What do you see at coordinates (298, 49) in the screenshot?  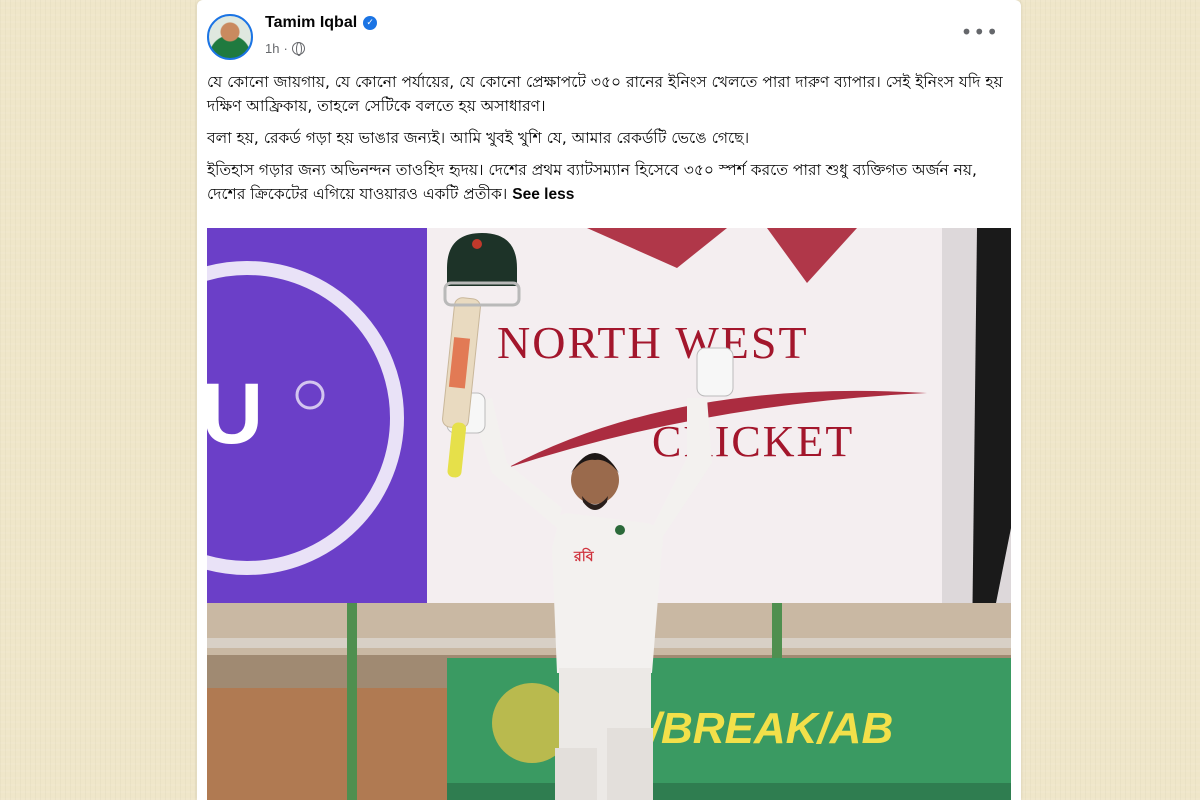 I see `globe-icon` at bounding box center [298, 49].